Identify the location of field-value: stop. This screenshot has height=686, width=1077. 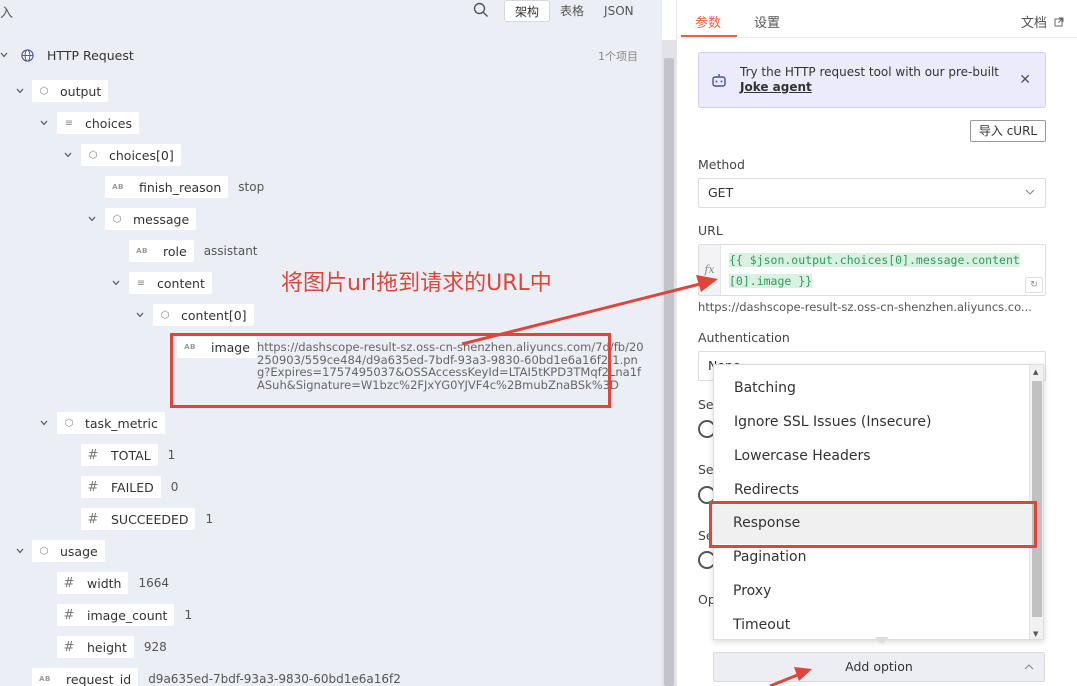
(251, 187).